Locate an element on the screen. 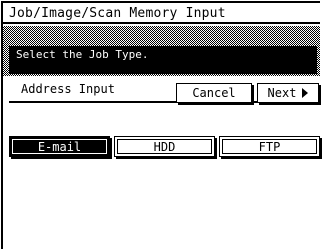  job-type-email-button: E-mail is located at coordinates (59, 146).